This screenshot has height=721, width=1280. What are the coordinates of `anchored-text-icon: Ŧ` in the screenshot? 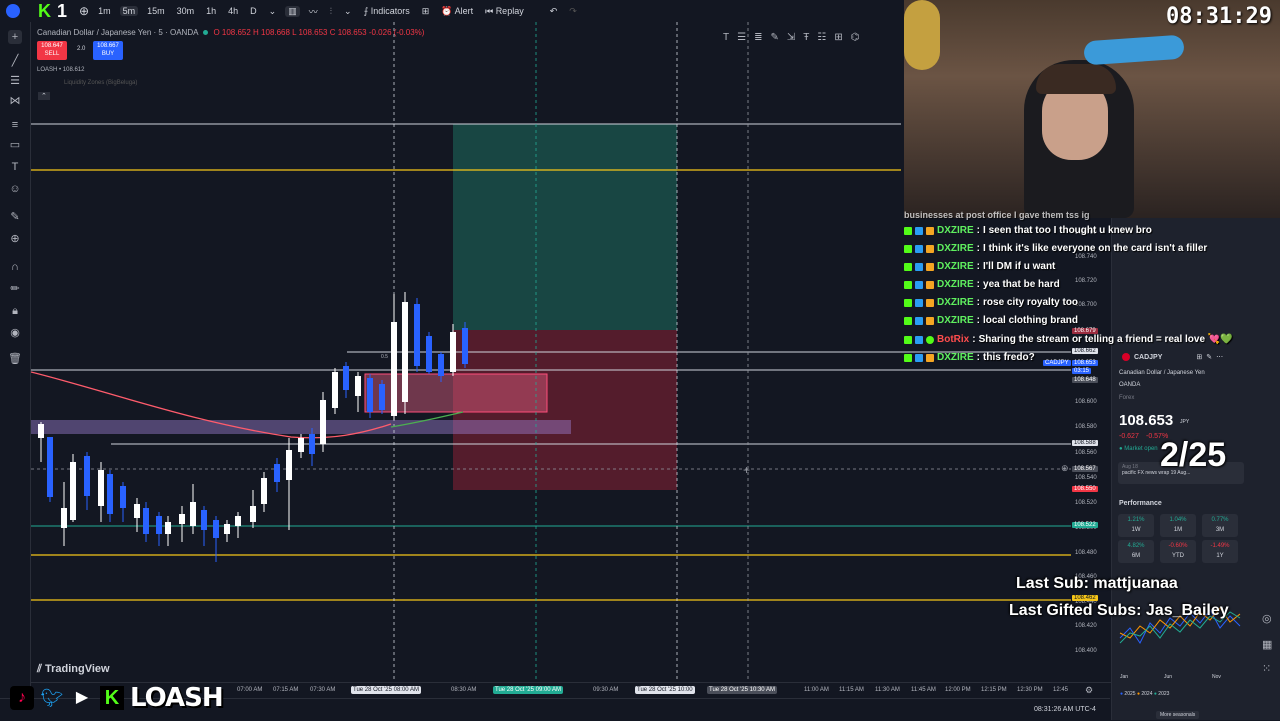 It's located at (806, 41).